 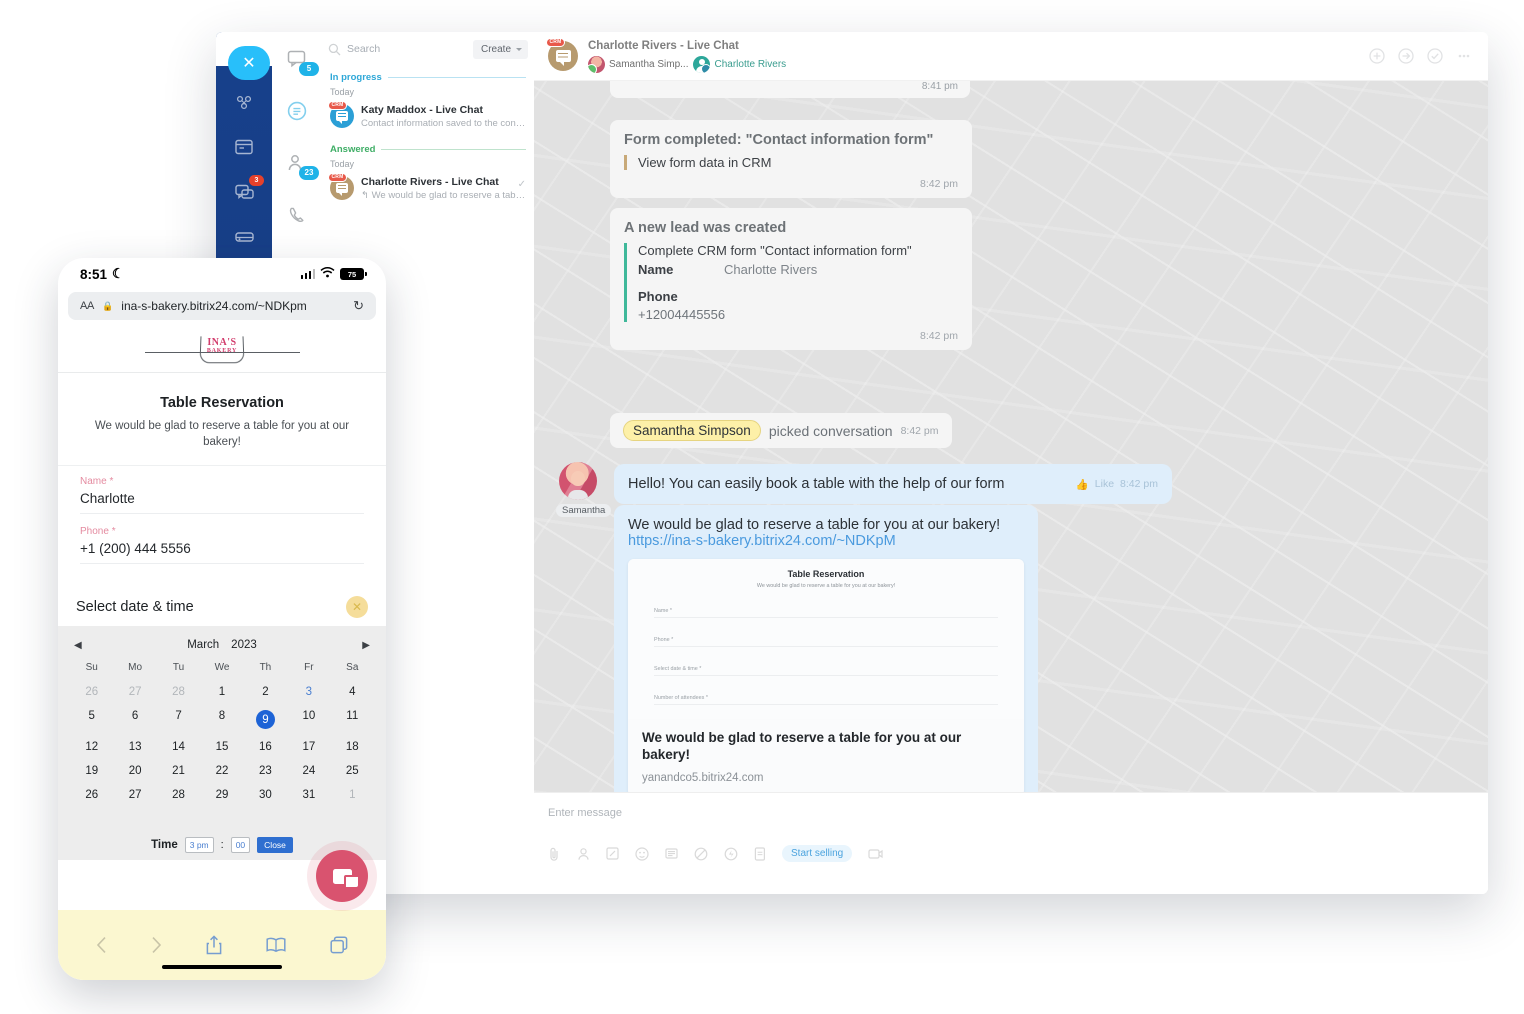 I want to click on close-button: ✕, so click(x=249, y=63).